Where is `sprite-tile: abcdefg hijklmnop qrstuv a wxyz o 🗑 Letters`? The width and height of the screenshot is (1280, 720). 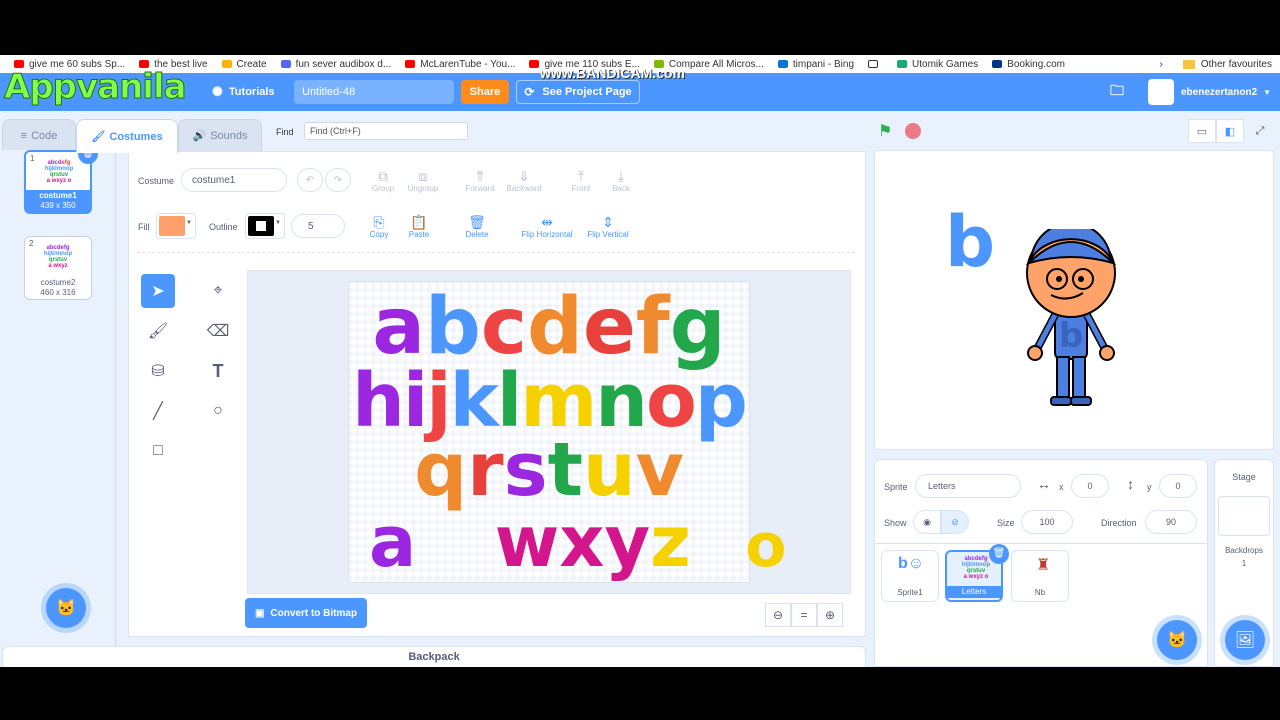
sprite-tile: abcdefg hijklmnop qrstuv a wxyz o 🗑 Letters is located at coordinates (977, 573).